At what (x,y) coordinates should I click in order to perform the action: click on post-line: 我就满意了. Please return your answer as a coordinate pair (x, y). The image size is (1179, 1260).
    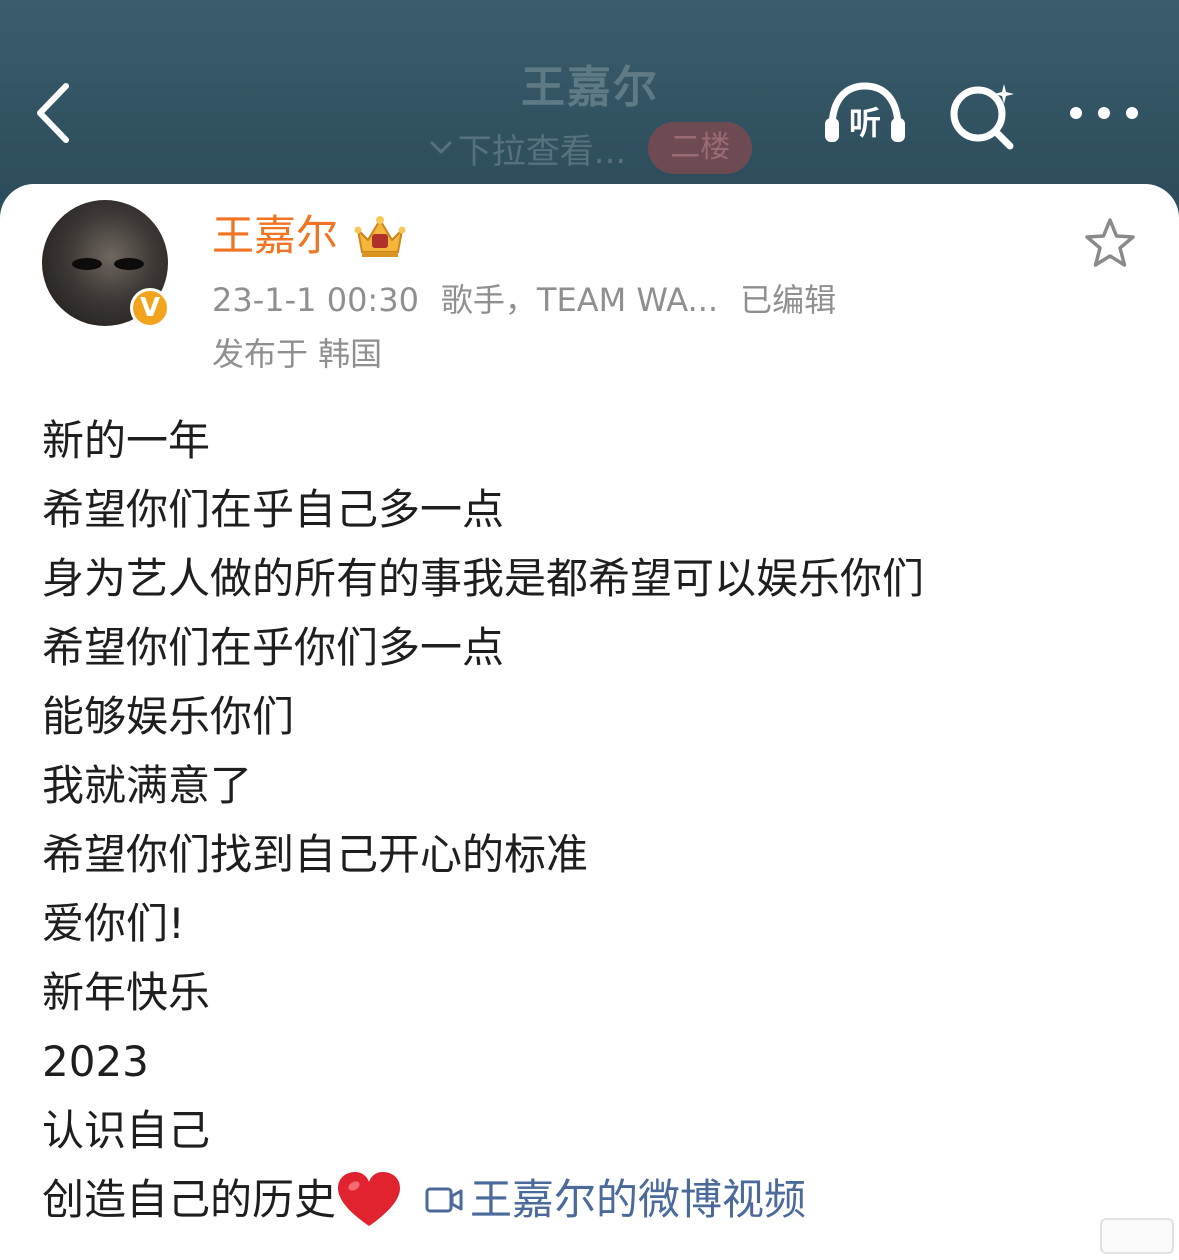
    Looking at the image, I should click on (147, 785).